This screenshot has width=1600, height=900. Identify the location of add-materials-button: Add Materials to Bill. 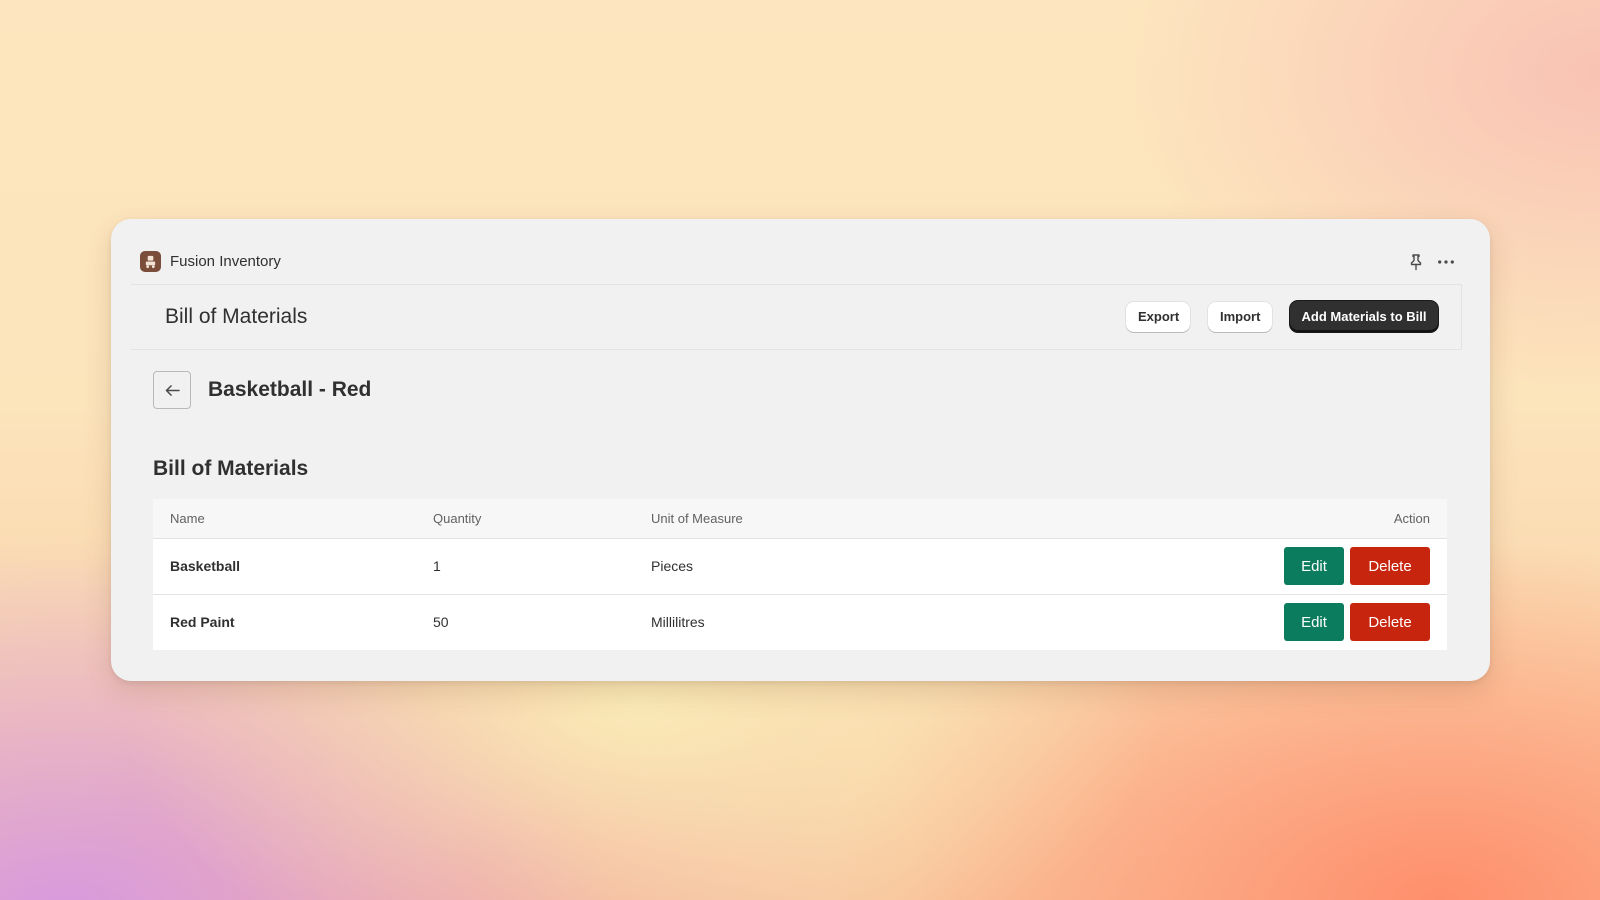
(1364, 316).